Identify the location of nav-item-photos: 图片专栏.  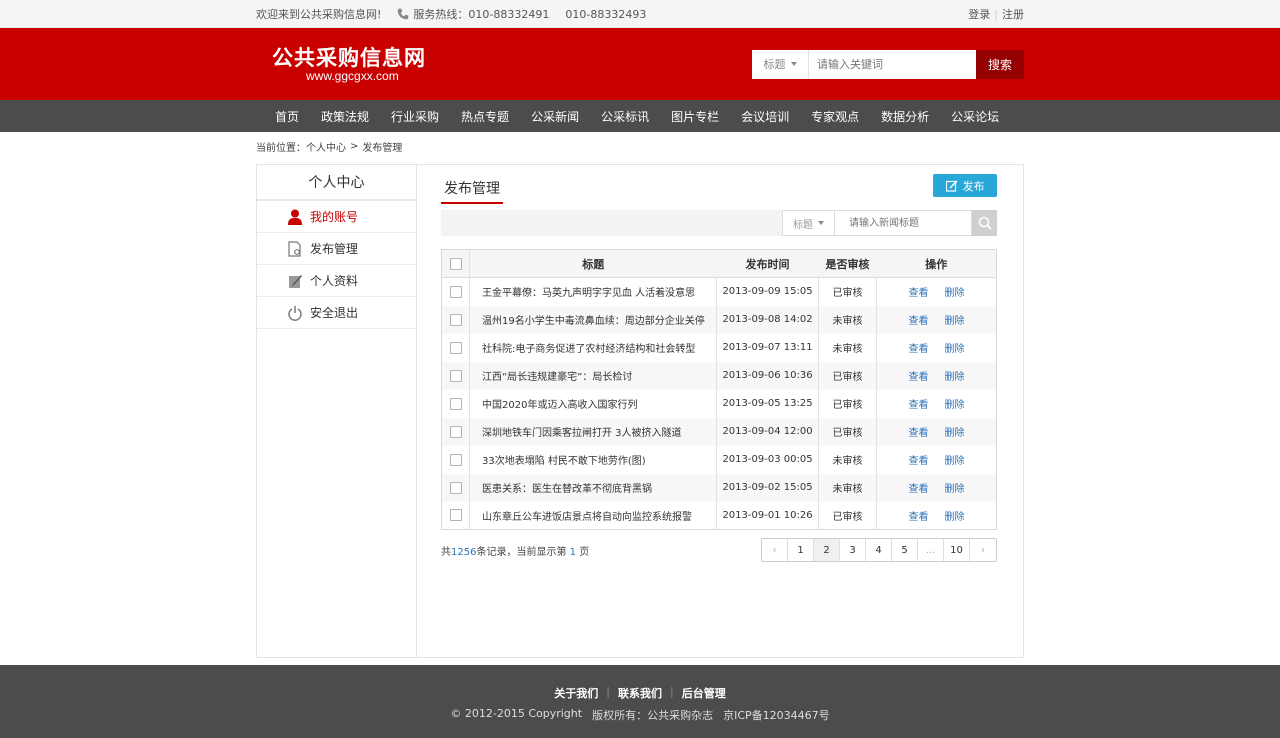
(695, 116).